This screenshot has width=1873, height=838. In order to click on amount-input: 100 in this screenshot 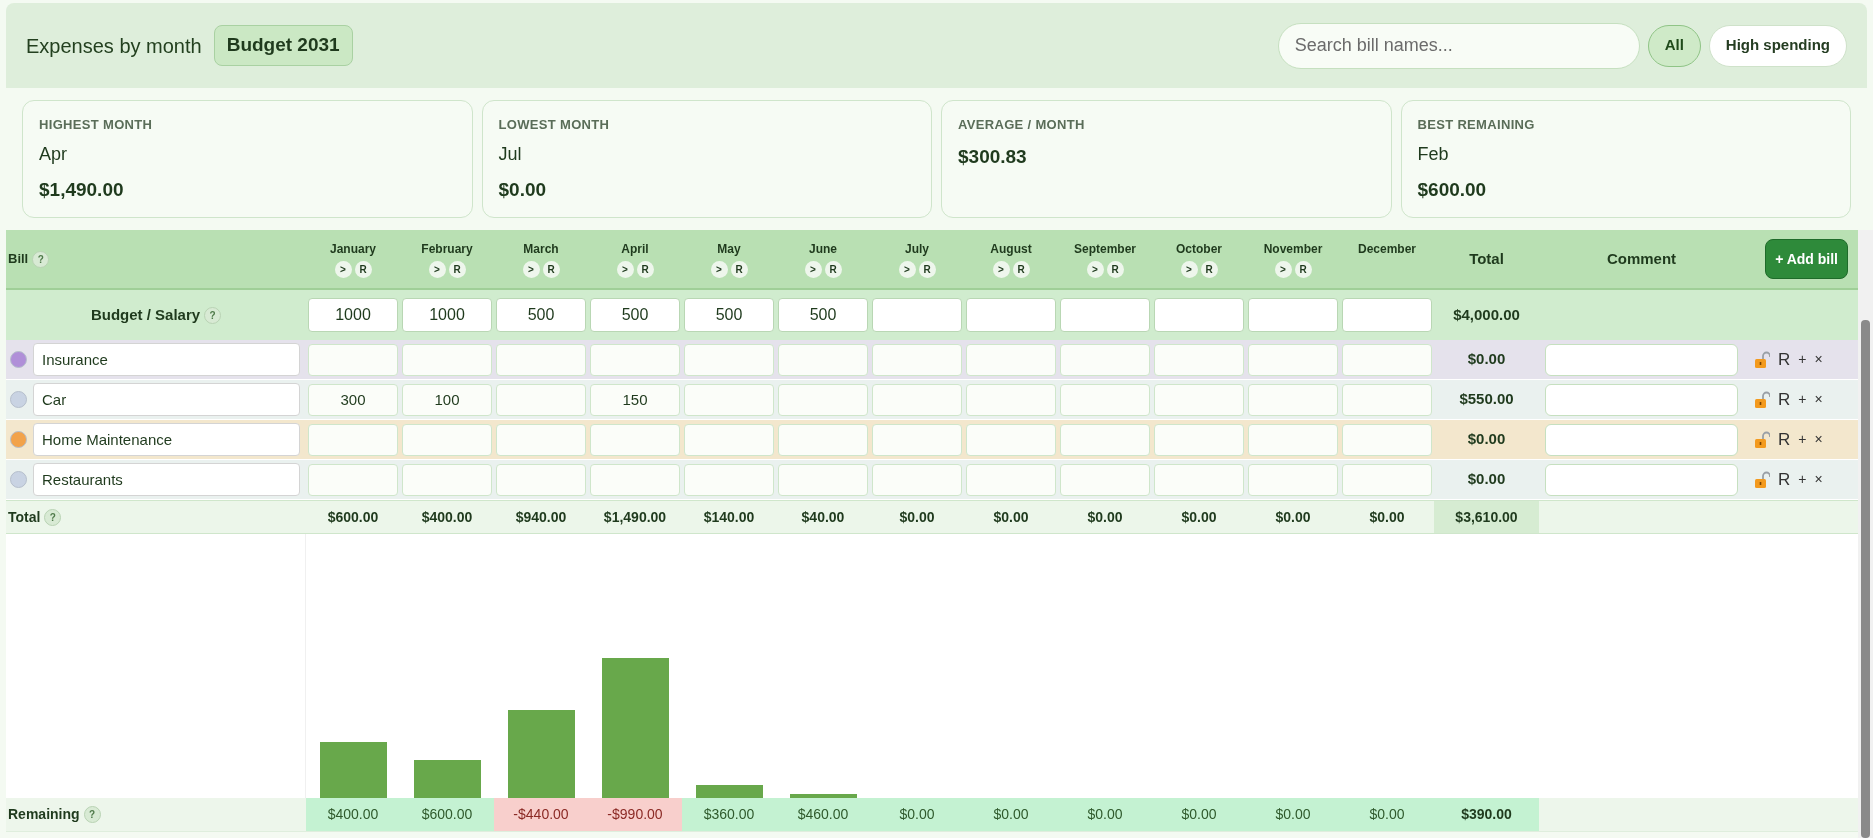, I will do `click(447, 399)`.